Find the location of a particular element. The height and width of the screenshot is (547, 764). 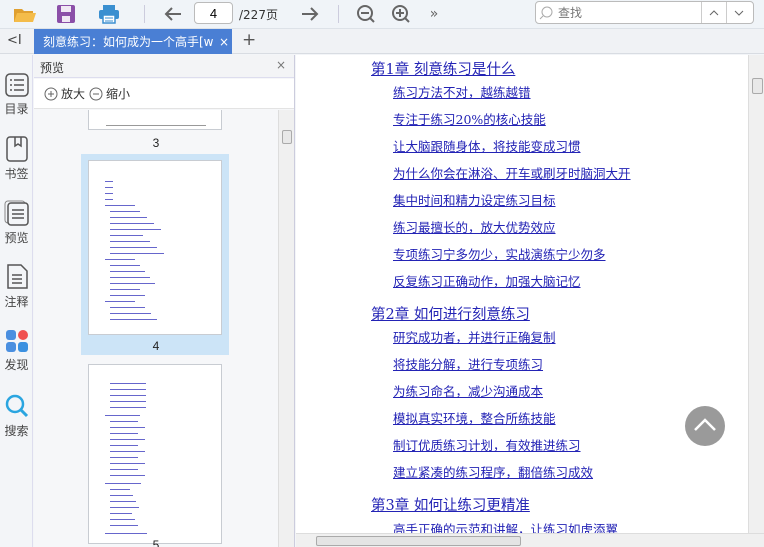

zoom-in-label: 放大 is located at coordinates (73, 94).